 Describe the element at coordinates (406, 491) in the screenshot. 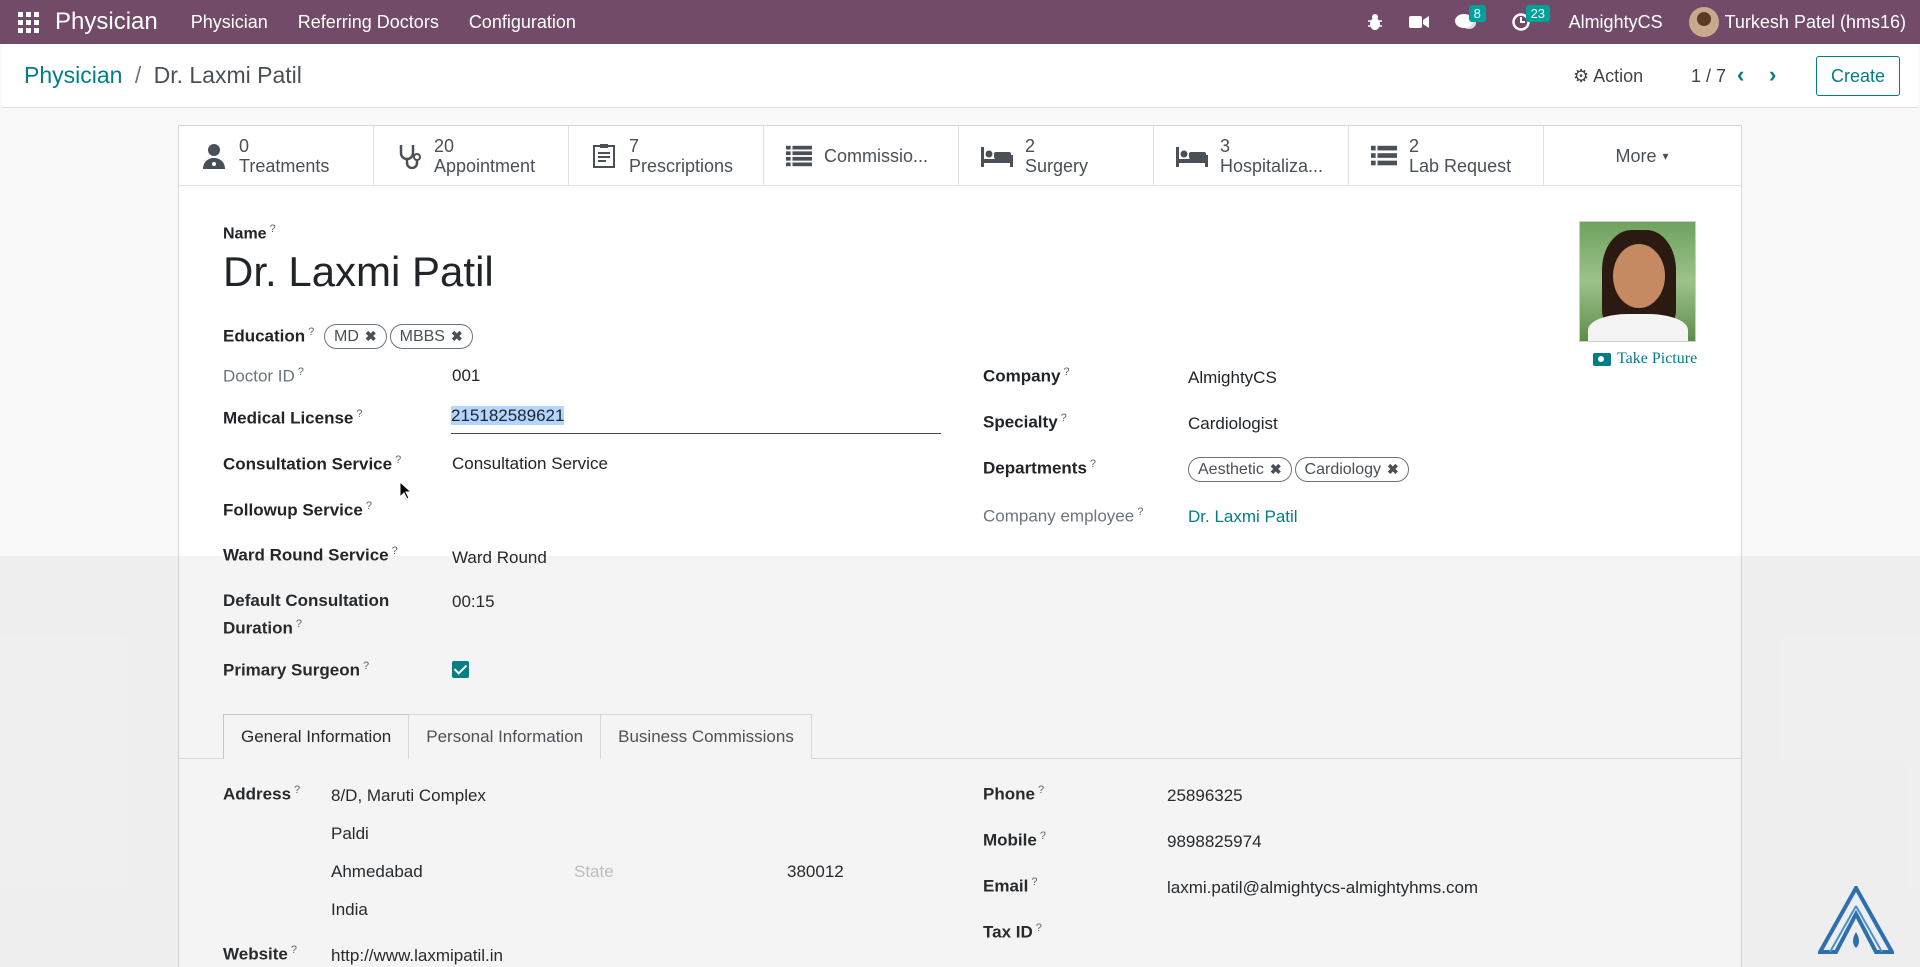

I see `mouse-cursor-icon` at that location.